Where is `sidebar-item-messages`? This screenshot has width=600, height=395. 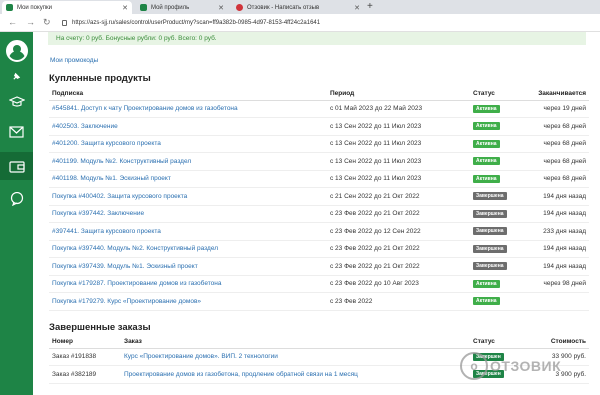
sidebar-item-messages is located at coordinates (16, 132).